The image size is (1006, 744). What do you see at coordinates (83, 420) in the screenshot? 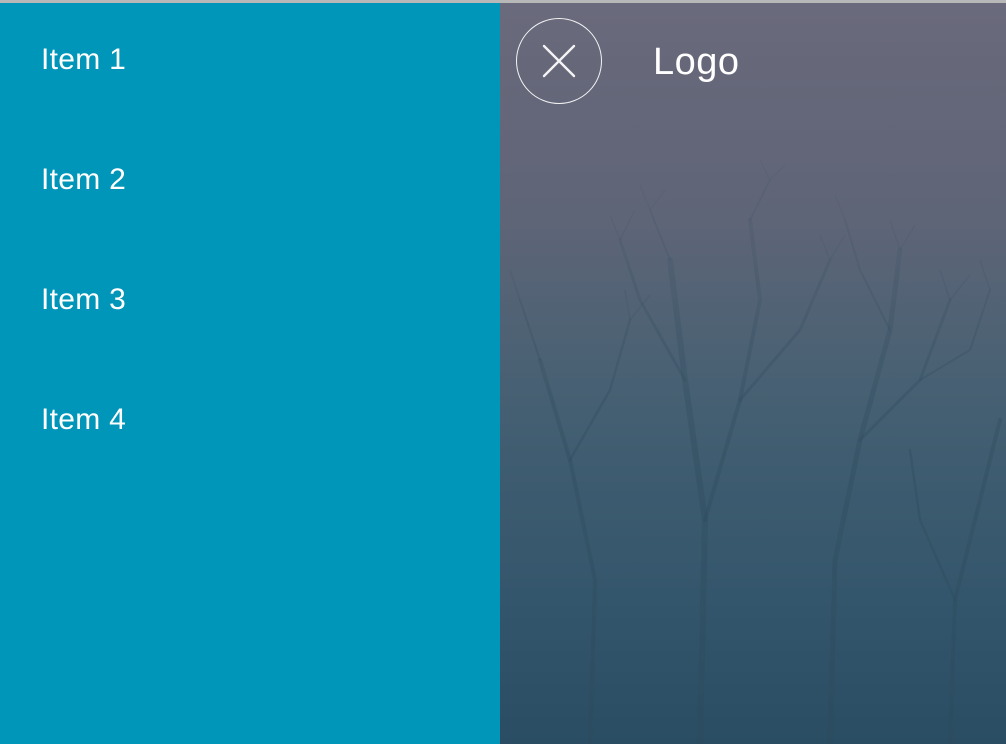
I see `menu-item-4: Item 4` at bounding box center [83, 420].